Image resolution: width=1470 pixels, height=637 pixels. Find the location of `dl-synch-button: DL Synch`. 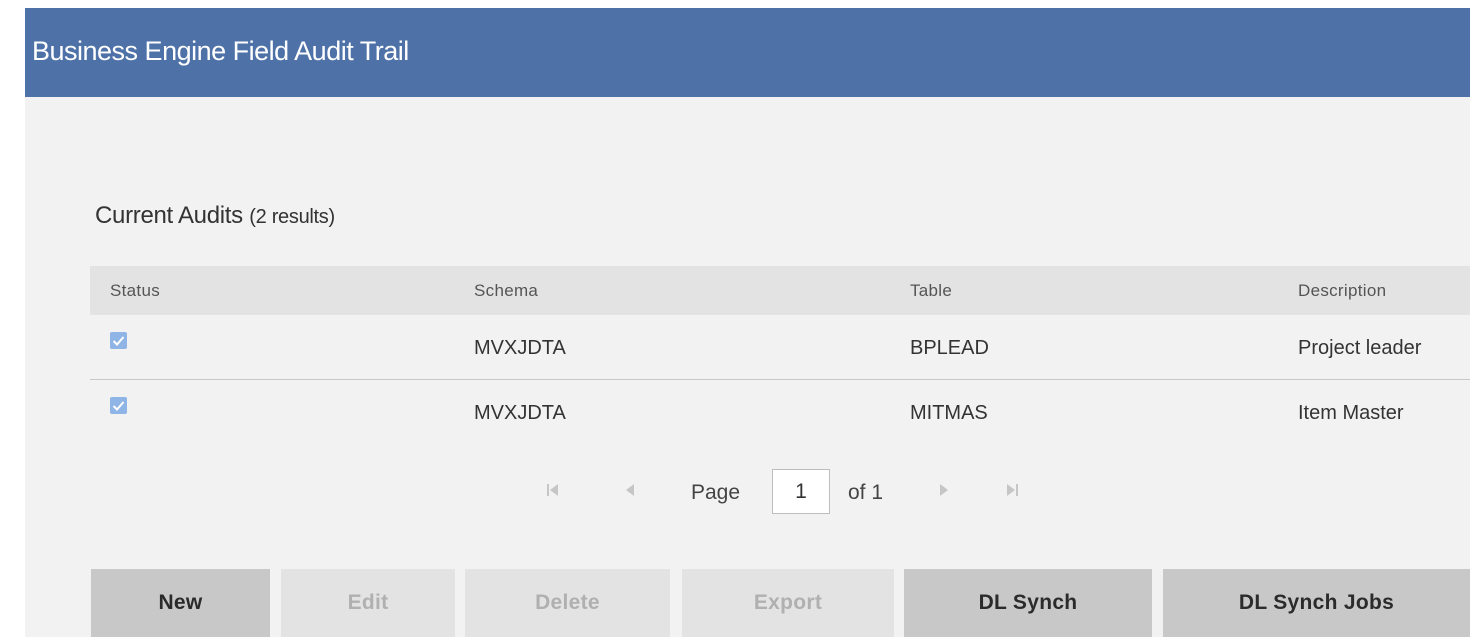

dl-synch-button: DL Synch is located at coordinates (1028, 603).